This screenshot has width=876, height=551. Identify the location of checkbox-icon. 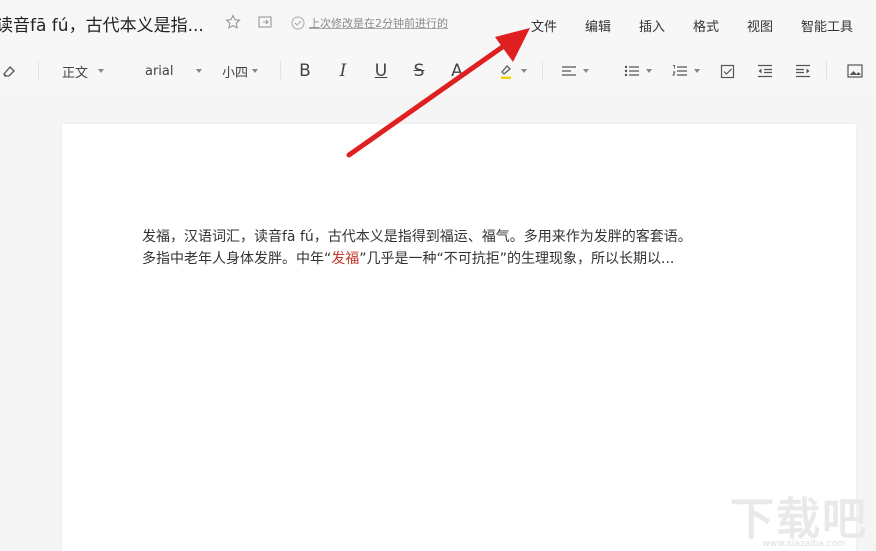
(727, 71).